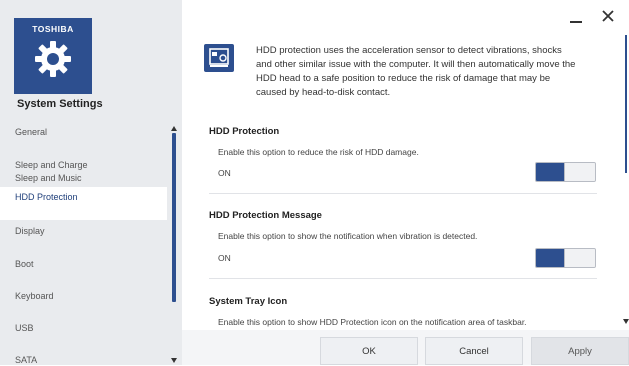  What do you see at coordinates (248, 301) in the screenshot?
I see `system-tray-icon-title: System Tray Icon` at bounding box center [248, 301].